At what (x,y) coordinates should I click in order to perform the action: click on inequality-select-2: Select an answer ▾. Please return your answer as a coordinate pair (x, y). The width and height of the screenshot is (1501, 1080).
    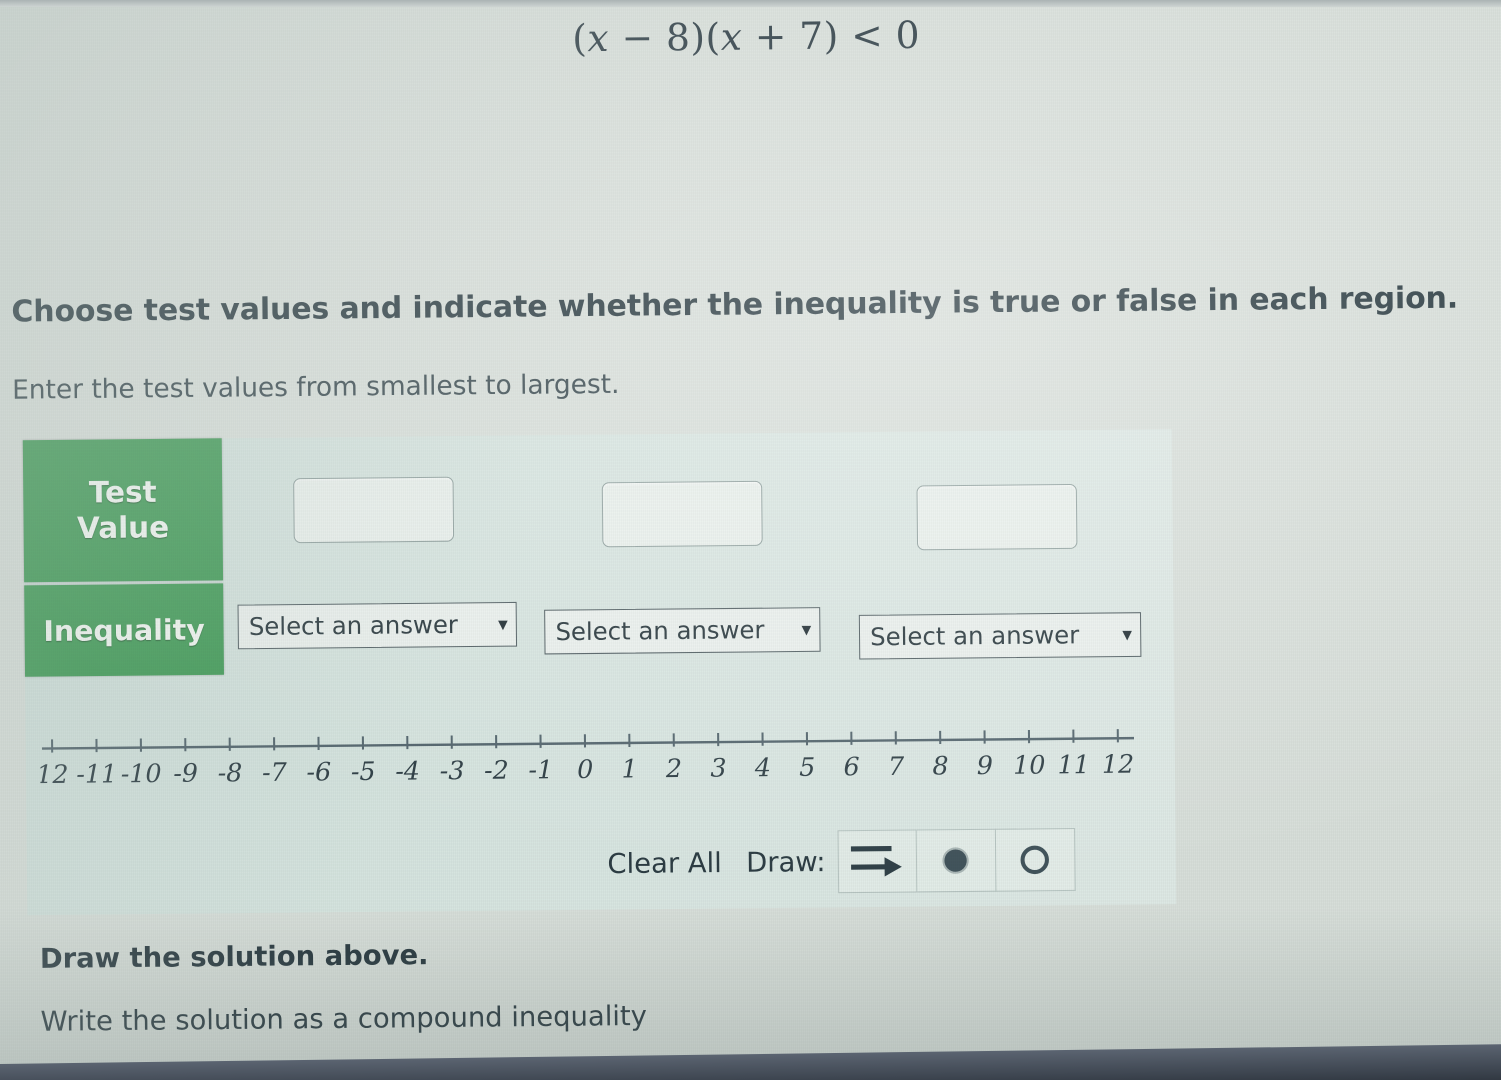
    Looking at the image, I should click on (682, 631).